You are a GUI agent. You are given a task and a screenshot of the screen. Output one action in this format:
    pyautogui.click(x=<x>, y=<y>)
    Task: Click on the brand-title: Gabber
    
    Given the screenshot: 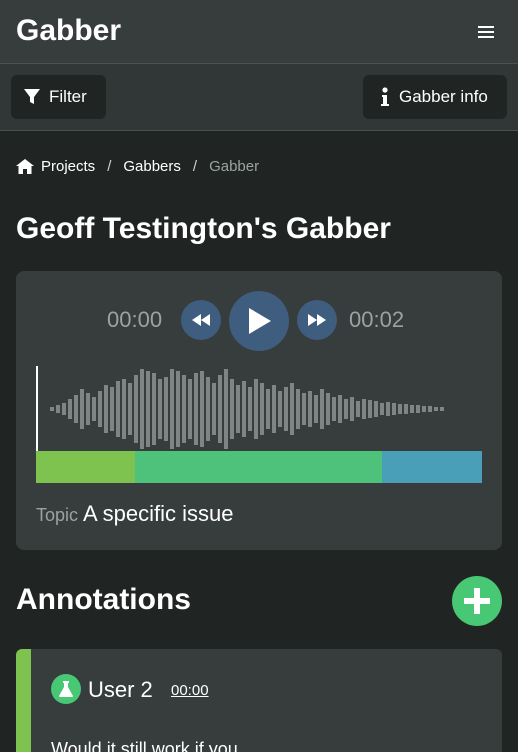 What is the action you would take?
    pyautogui.click(x=68, y=31)
    